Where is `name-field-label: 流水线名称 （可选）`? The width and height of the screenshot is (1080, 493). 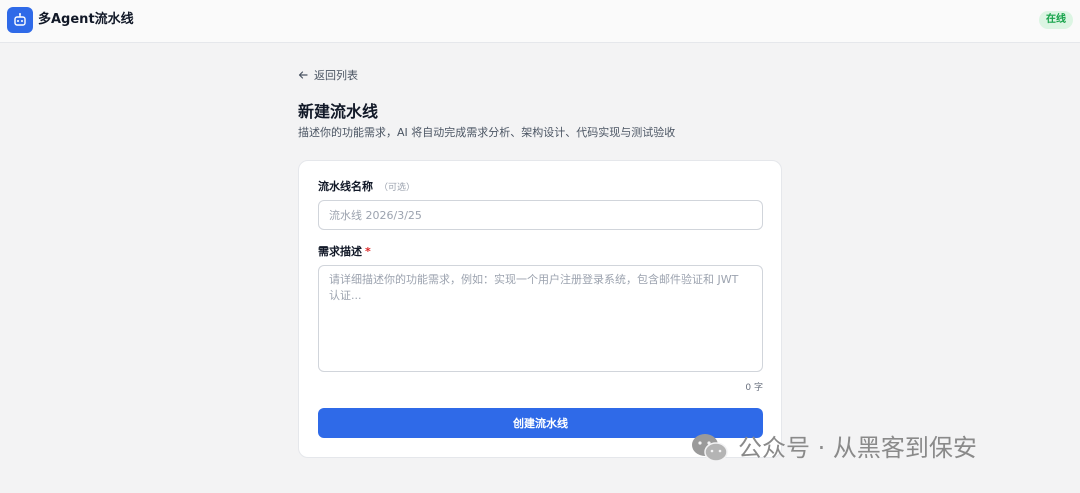 name-field-label: 流水线名称 （可选） is located at coordinates (366, 187).